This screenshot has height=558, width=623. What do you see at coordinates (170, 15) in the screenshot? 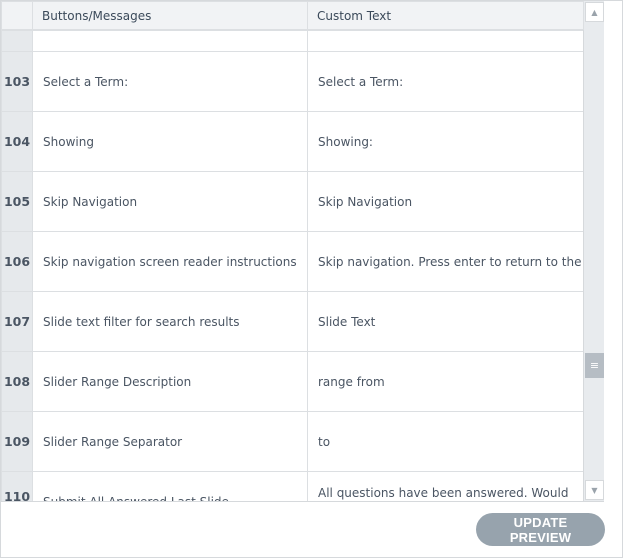
I see `header-buttons-messages: Buttons/Messages` at bounding box center [170, 15].